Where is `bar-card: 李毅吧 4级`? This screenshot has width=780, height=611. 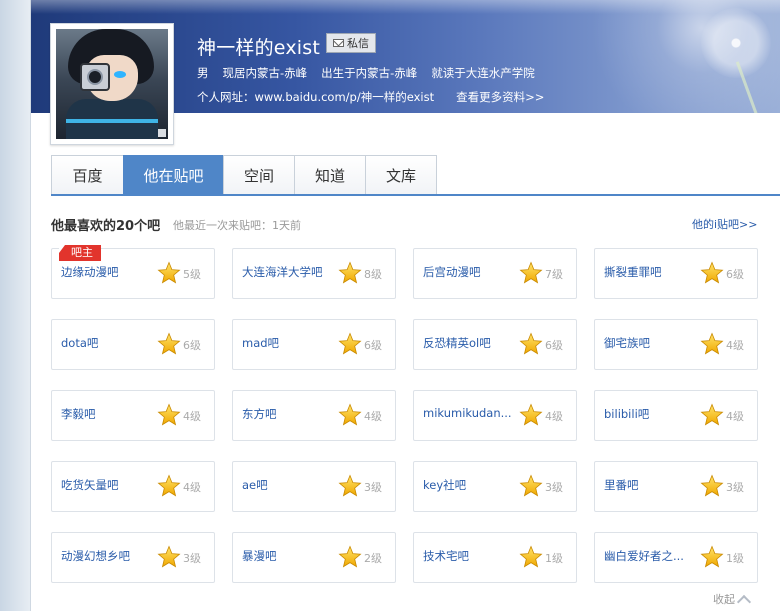
bar-card: 李毅吧 4级 is located at coordinates (133, 415).